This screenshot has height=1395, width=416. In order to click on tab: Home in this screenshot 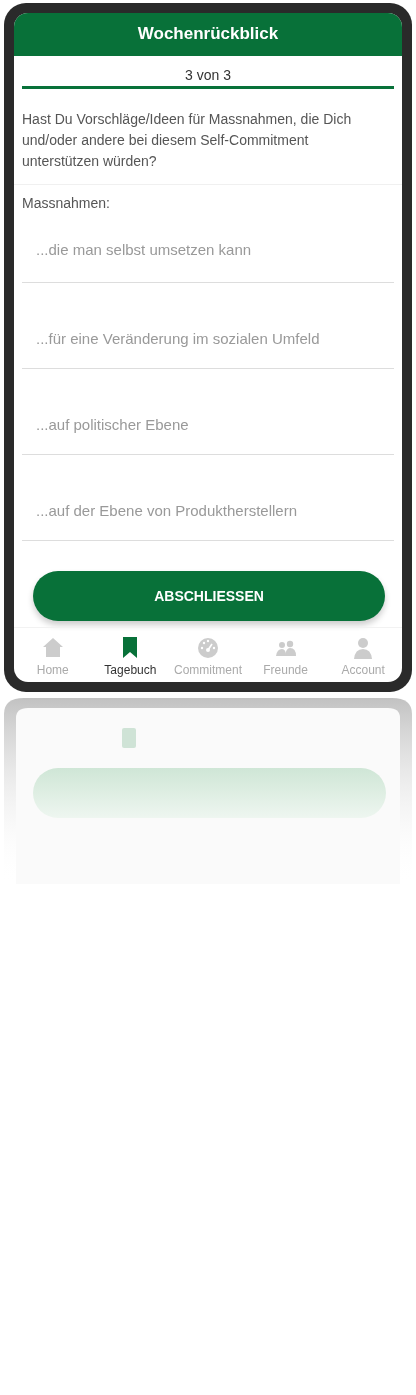, I will do `click(52, 656)`.